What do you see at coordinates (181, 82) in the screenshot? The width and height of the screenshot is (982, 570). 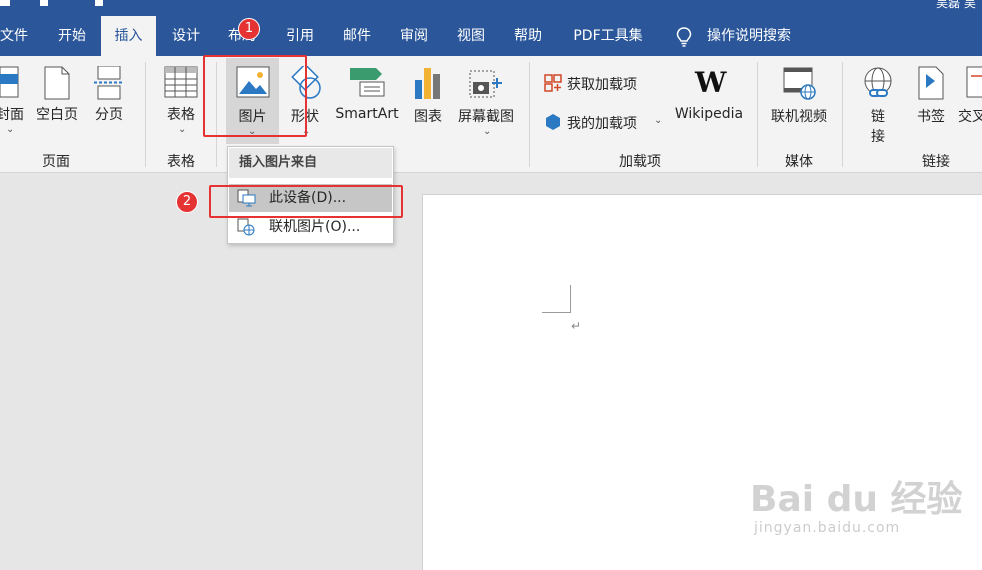 I see `table-icon` at bounding box center [181, 82].